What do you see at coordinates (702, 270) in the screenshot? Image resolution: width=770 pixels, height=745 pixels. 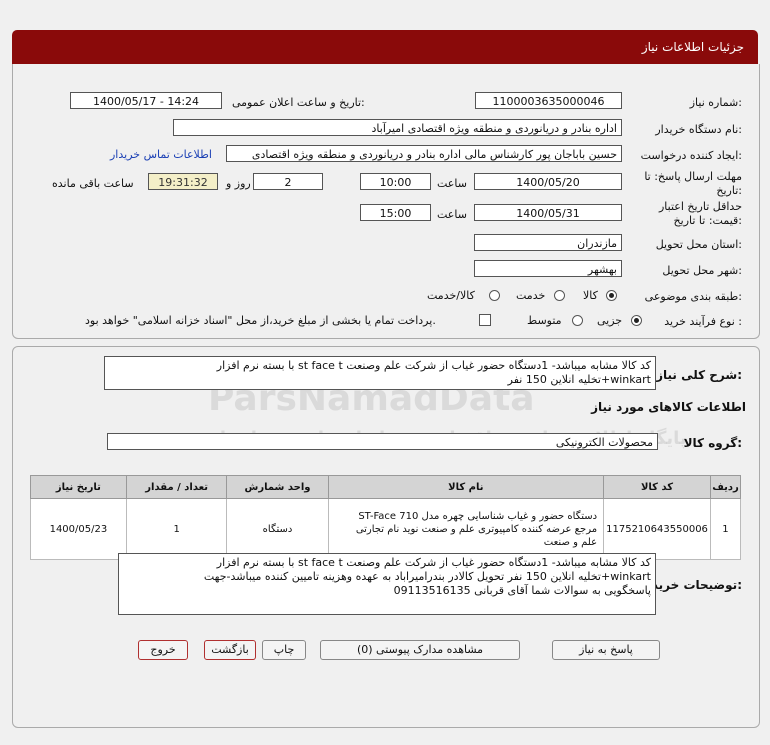 I see `city-label: شهر محل تحویل:` at bounding box center [702, 270].